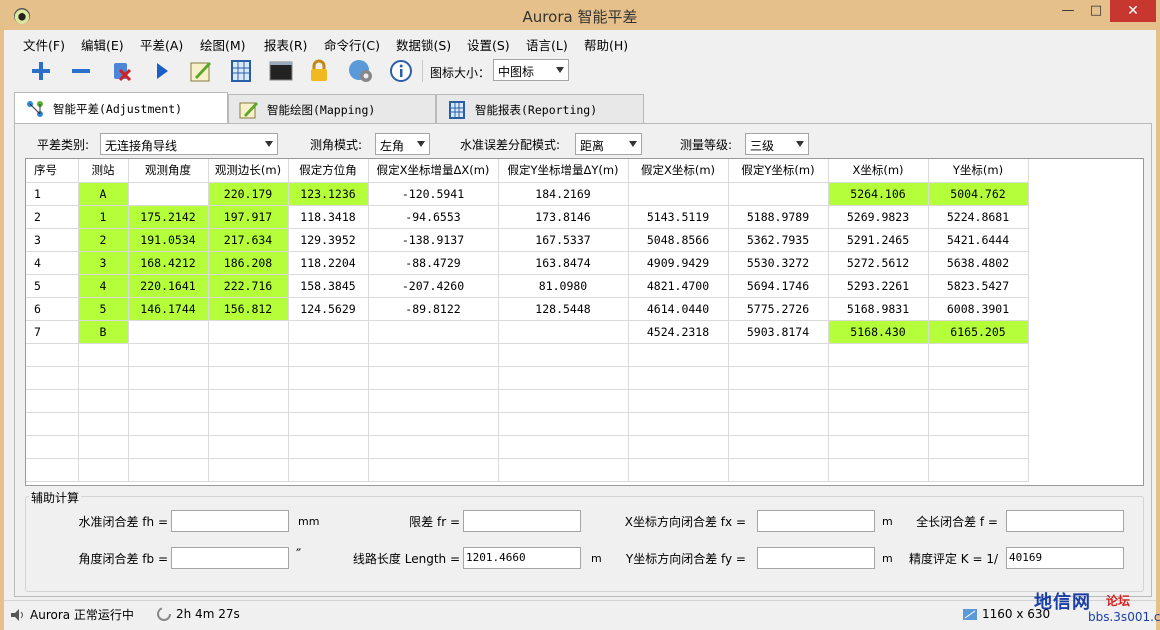  Describe the element at coordinates (189, 144) in the screenshot. I see `adjust-type-select: 无连接角导线` at that location.